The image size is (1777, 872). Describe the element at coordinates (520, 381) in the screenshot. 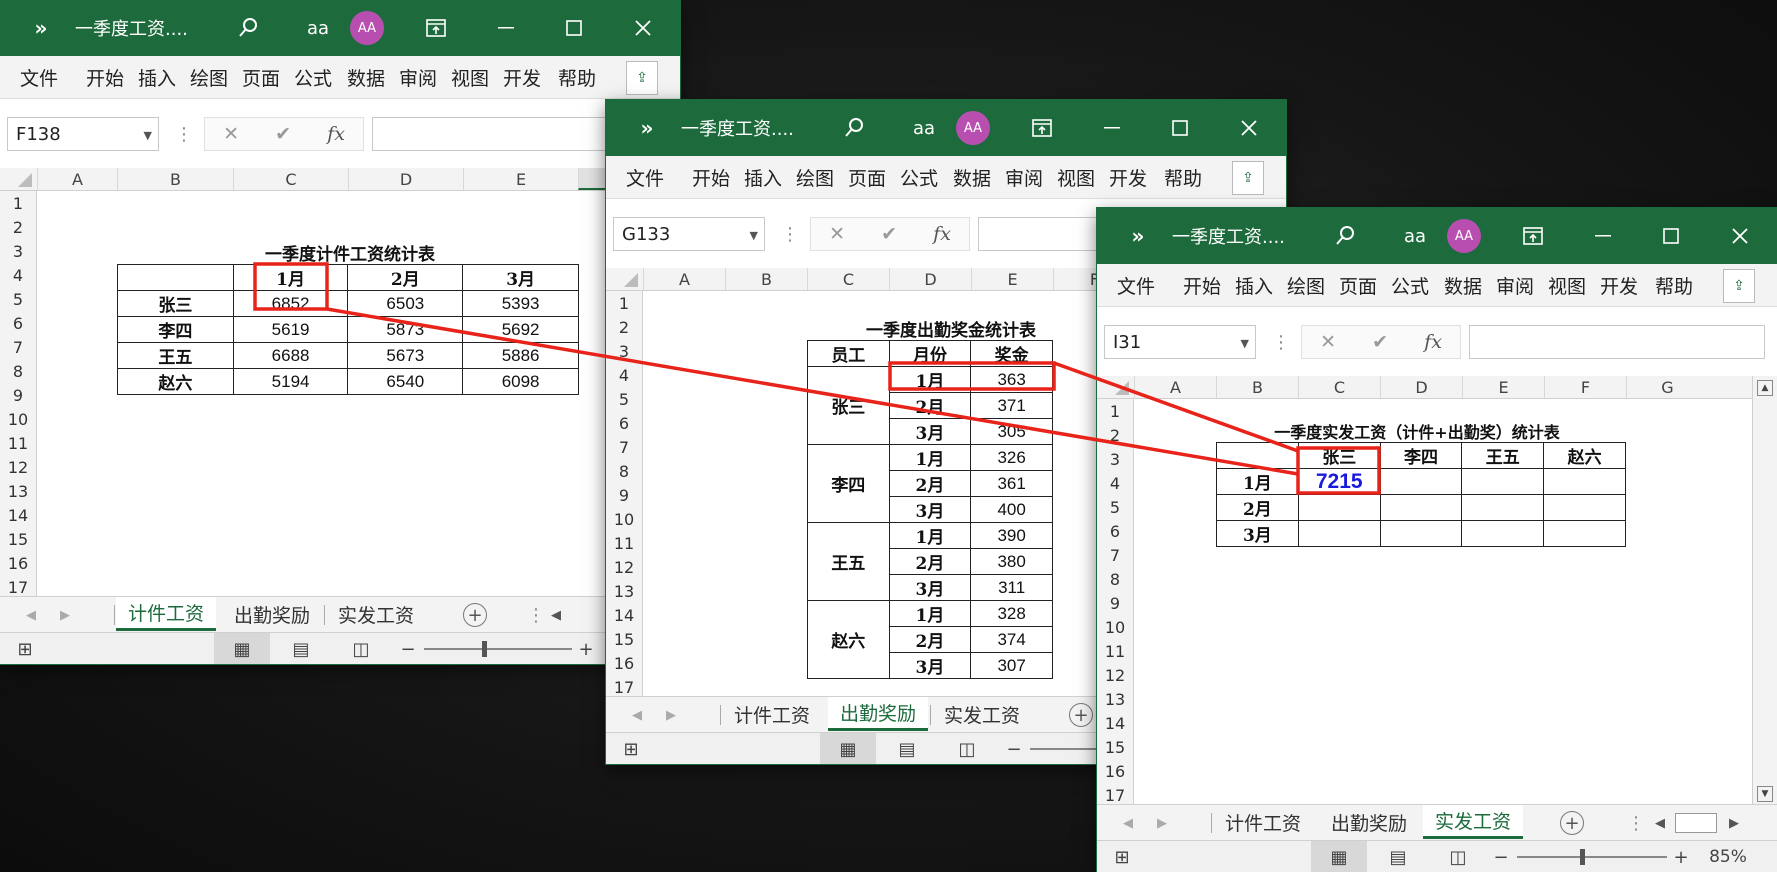

I see `table-cell: 6098` at that location.